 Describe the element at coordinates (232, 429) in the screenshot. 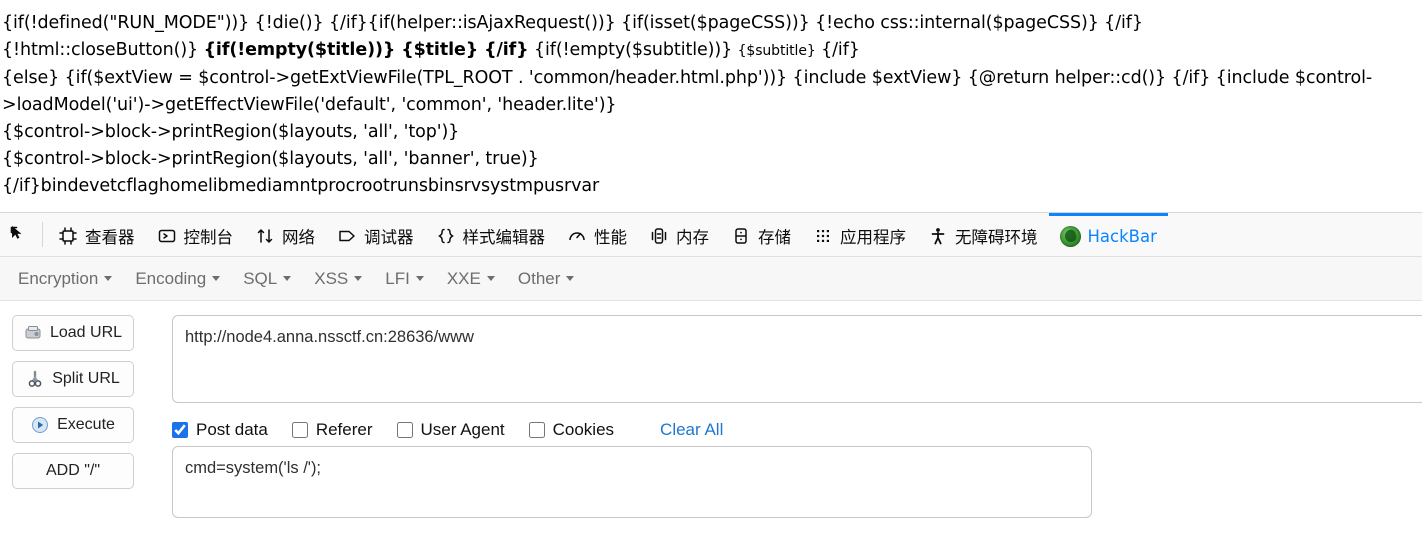

I see `option-label: Post data` at that location.